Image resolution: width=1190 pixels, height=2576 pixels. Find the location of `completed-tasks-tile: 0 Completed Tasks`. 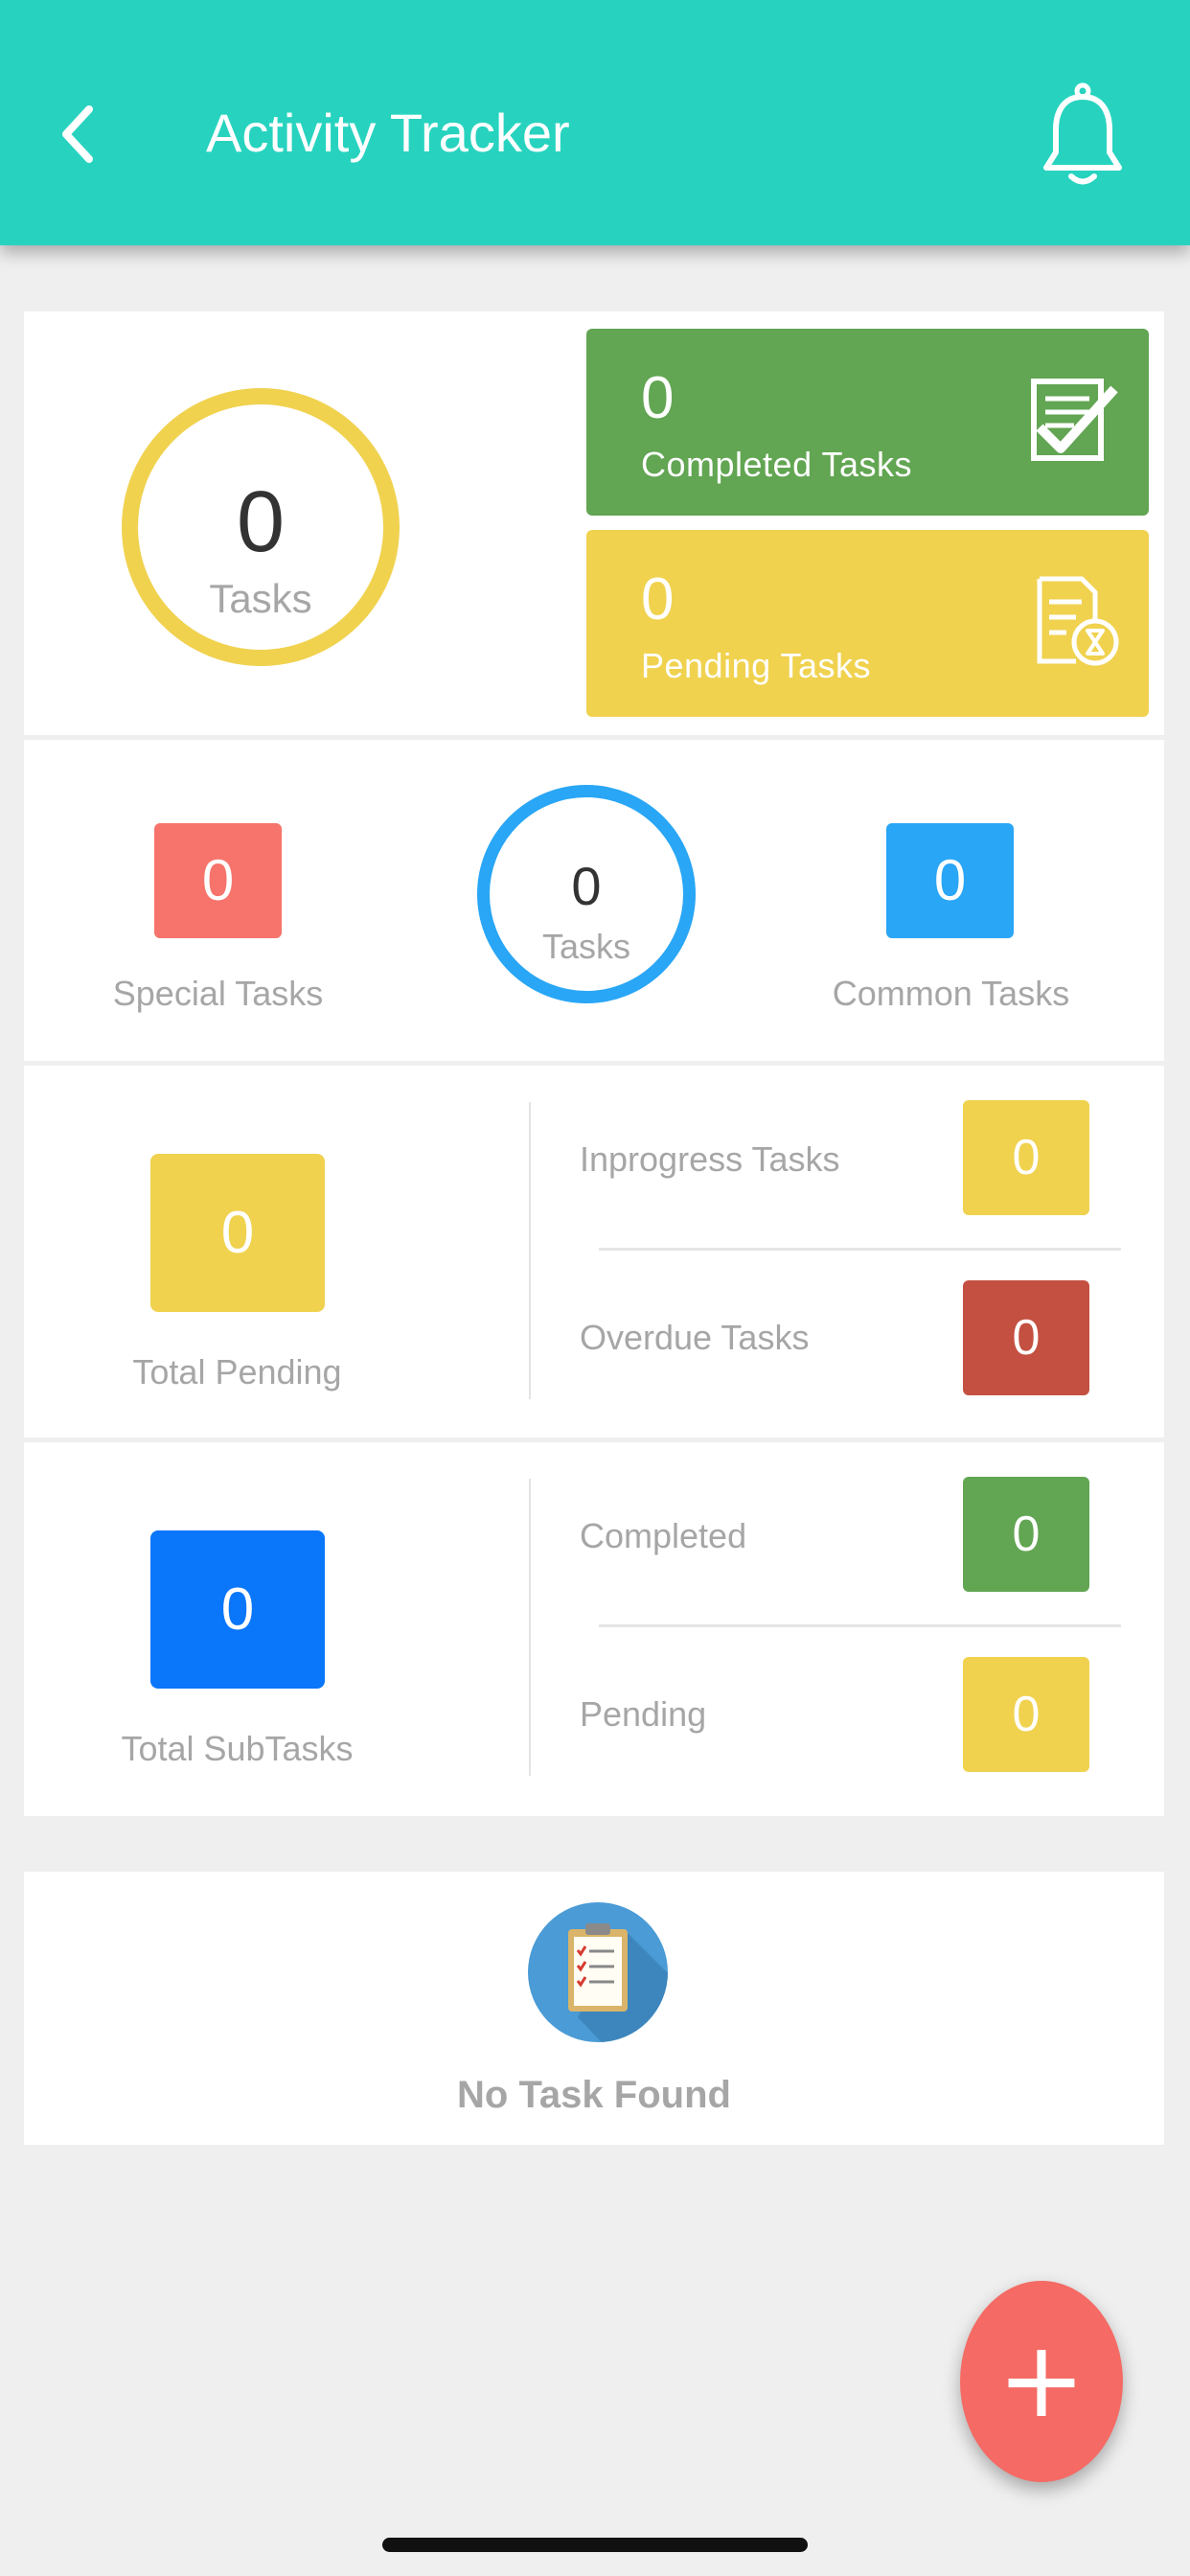

completed-tasks-tile: 0 Completed Tasks is located at coordinates (868, 422).